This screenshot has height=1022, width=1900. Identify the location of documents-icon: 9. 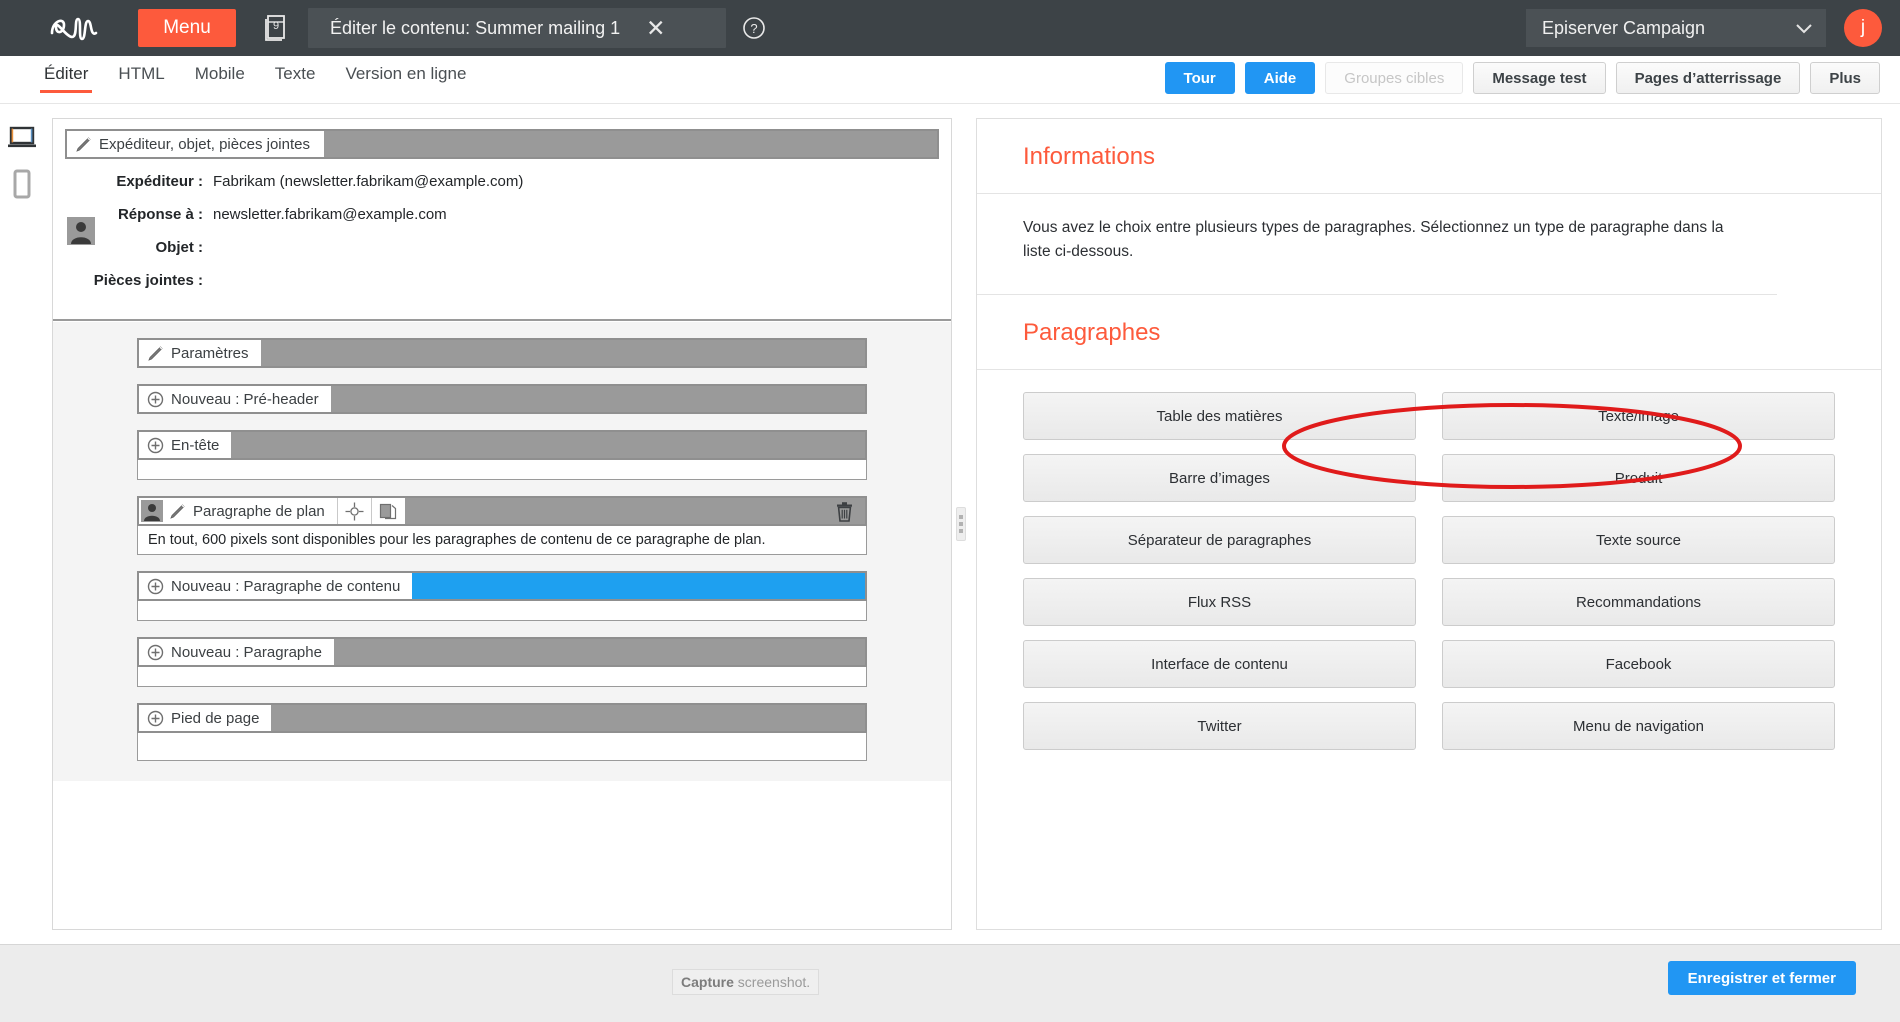
(275, 28).